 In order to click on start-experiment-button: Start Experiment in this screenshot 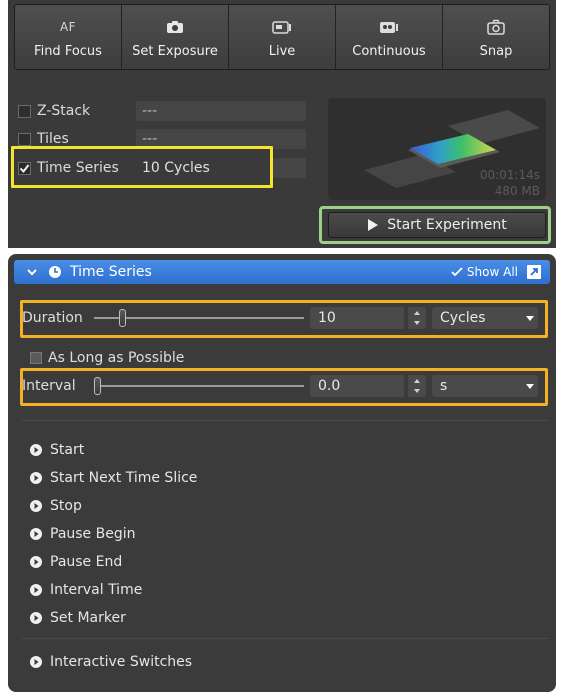, I will do `click(437, 225)`.